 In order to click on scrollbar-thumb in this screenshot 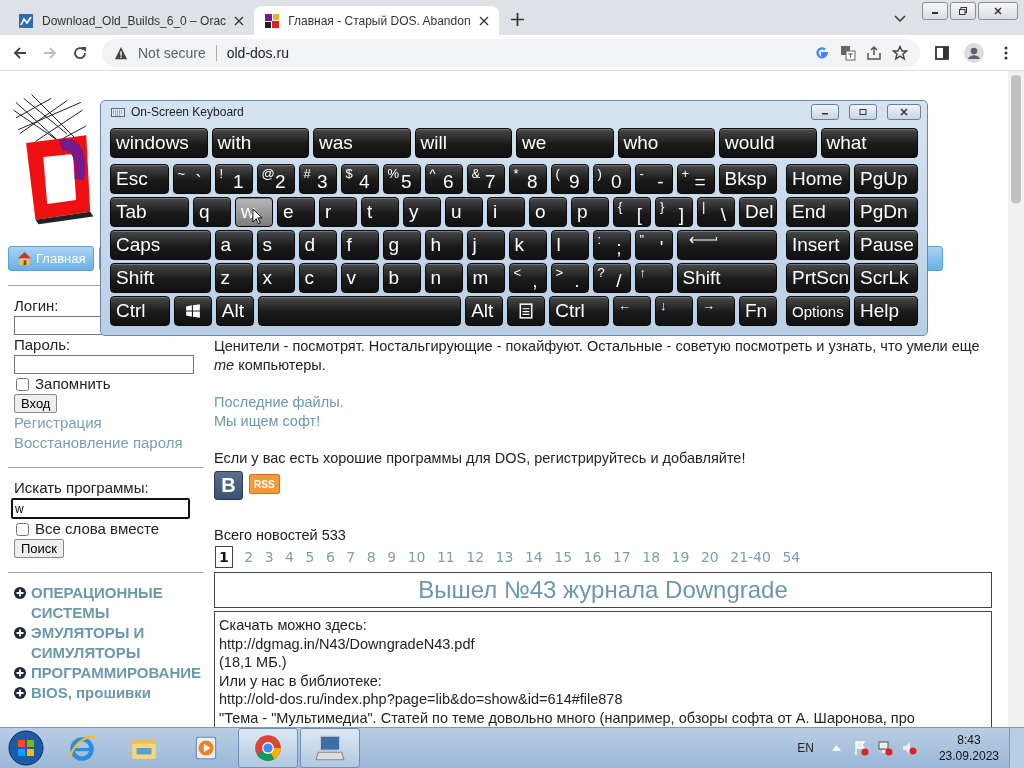, I will do `click(1016, 139)`.